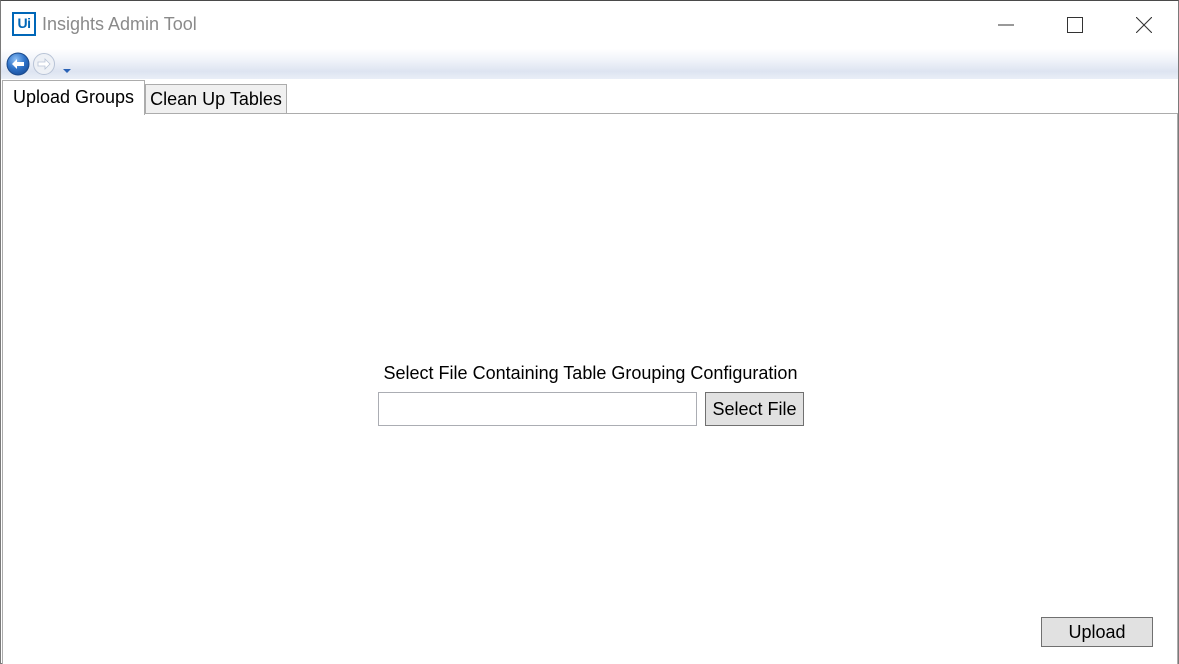 The image size is (1179, 664). I want to click on close-icon, so click(1144, 25).